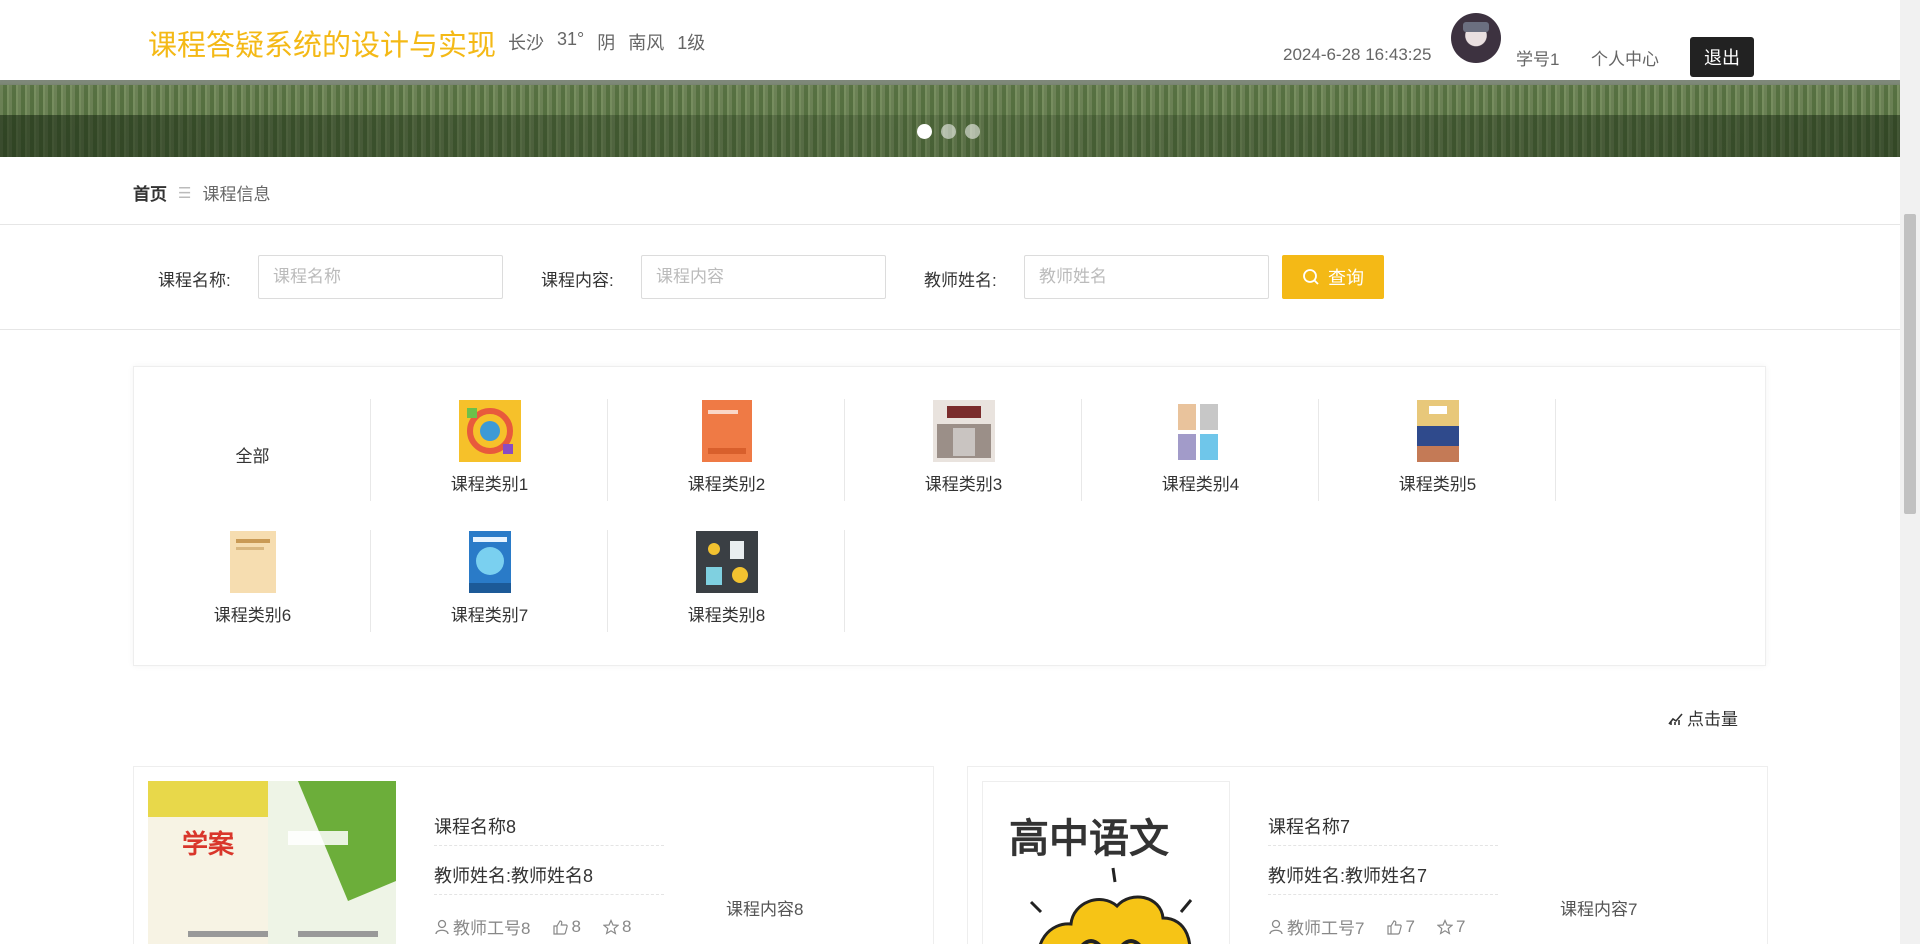 This screenshot has height=944, width=1920. I want to click on weather-temp: 31°, so click(571, 39).